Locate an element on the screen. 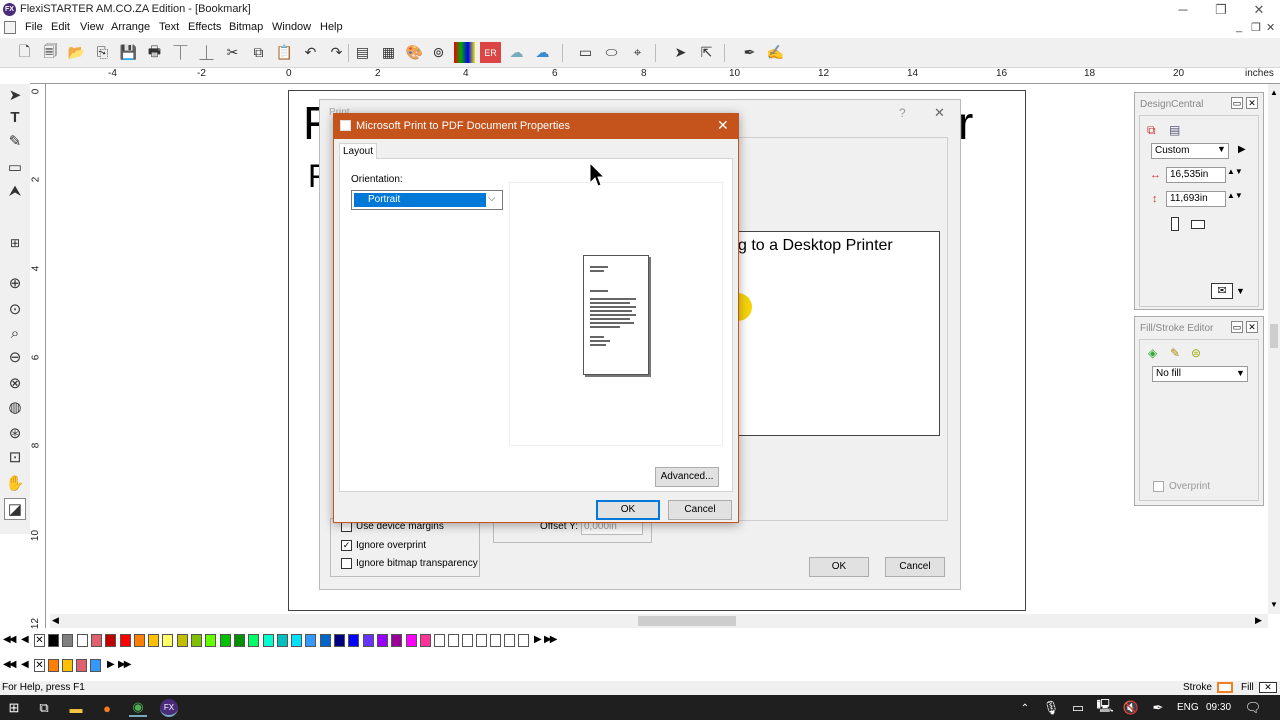  print-help-button: ? is located at coordinates (902, 113).